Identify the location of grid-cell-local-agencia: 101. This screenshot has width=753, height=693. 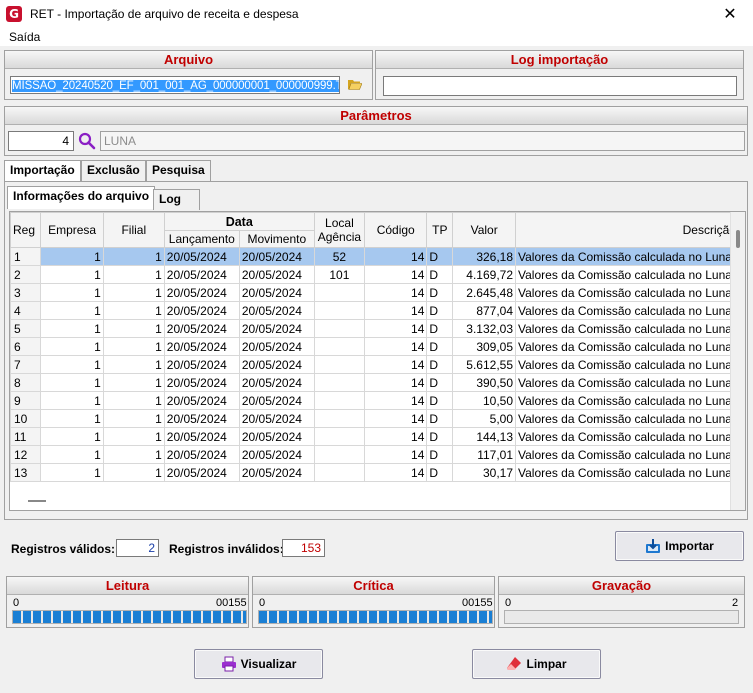
(339, 274).